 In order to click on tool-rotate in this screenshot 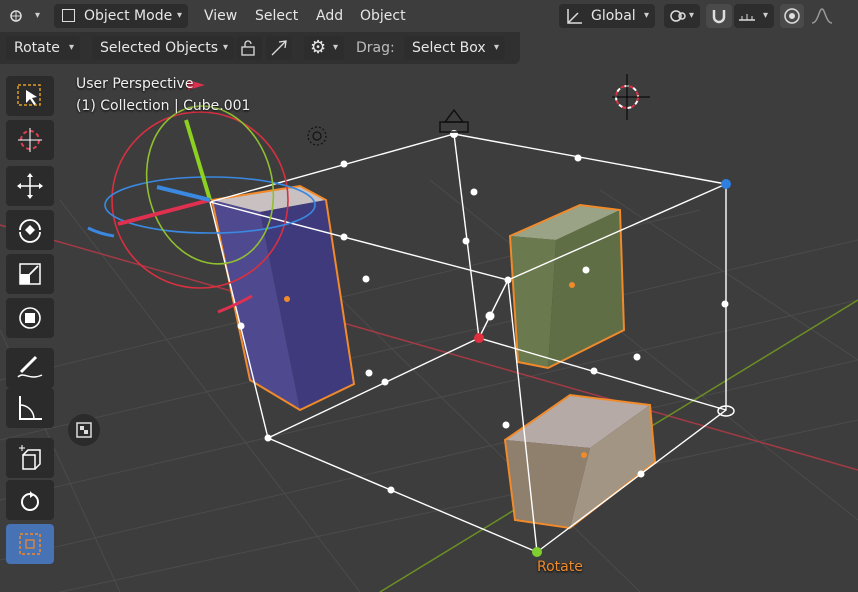, I will do `click(30, 230)`.